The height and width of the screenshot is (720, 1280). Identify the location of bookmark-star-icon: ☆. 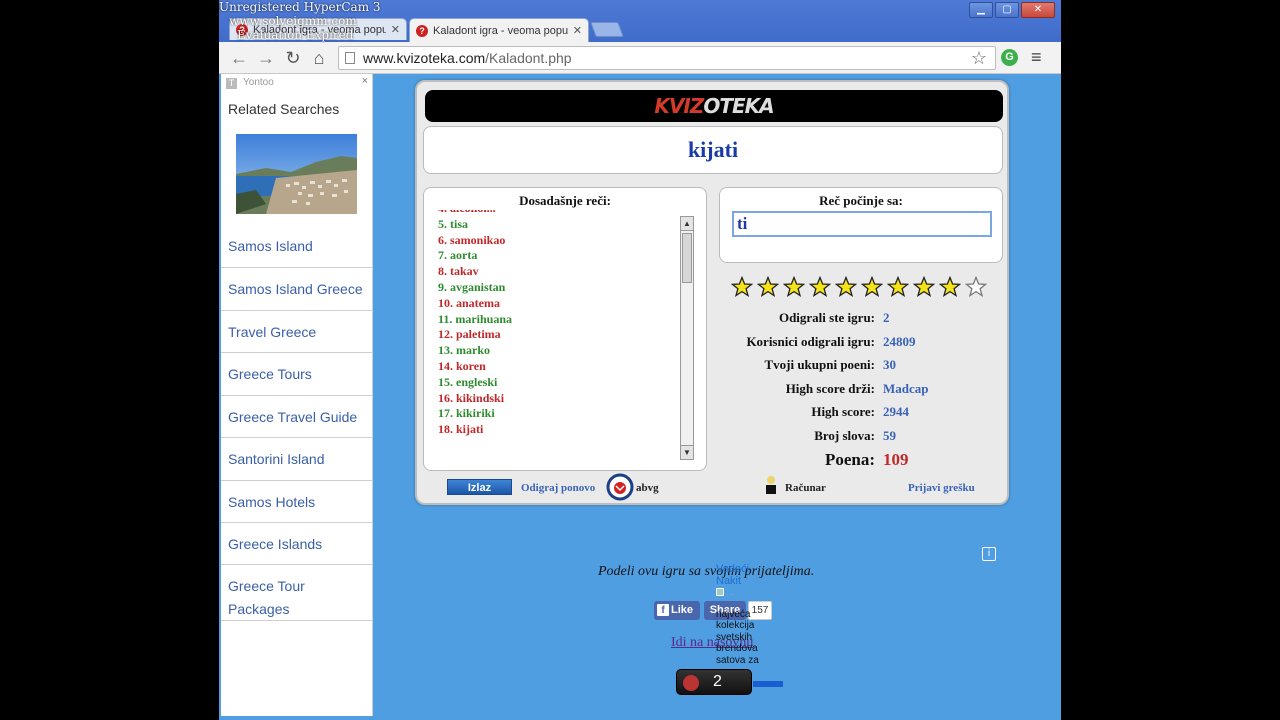
(979, 58).